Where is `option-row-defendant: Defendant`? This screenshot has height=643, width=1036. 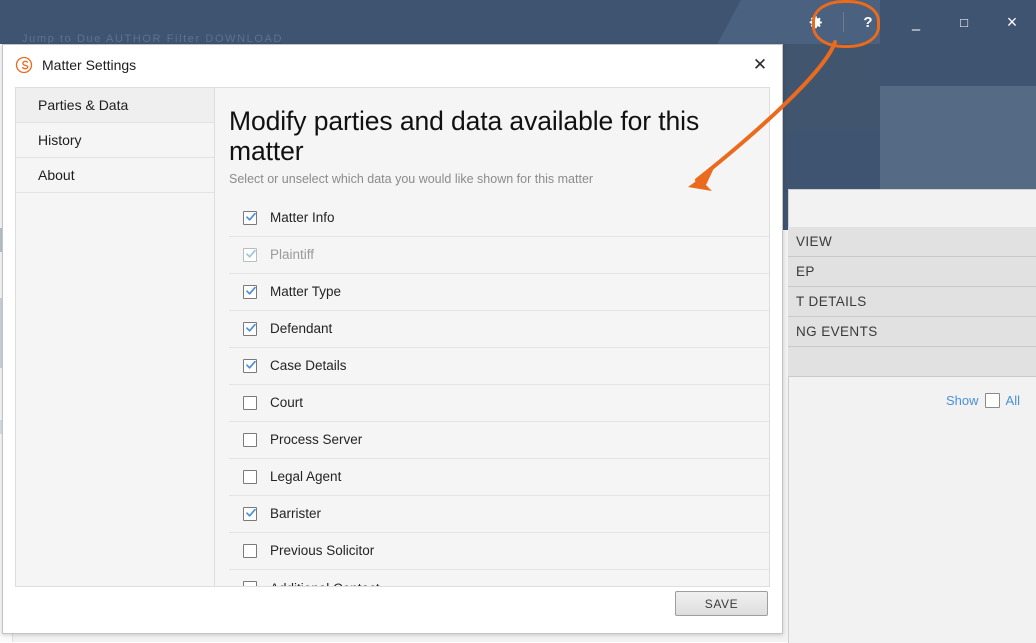 option-row-defendant: Defendant is located at coordinates (499, 329).